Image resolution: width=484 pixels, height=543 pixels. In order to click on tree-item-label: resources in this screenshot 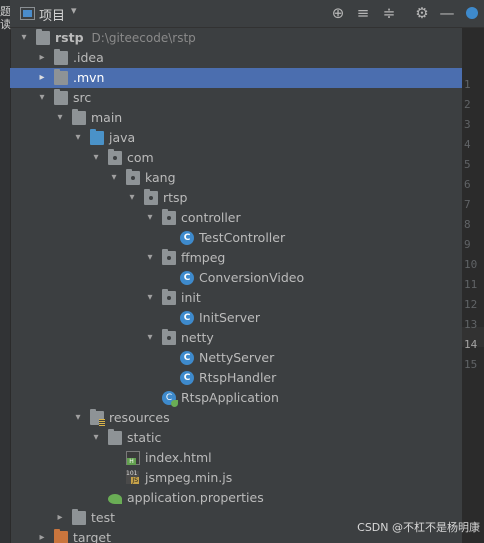, I will do `click(139, 418)`.